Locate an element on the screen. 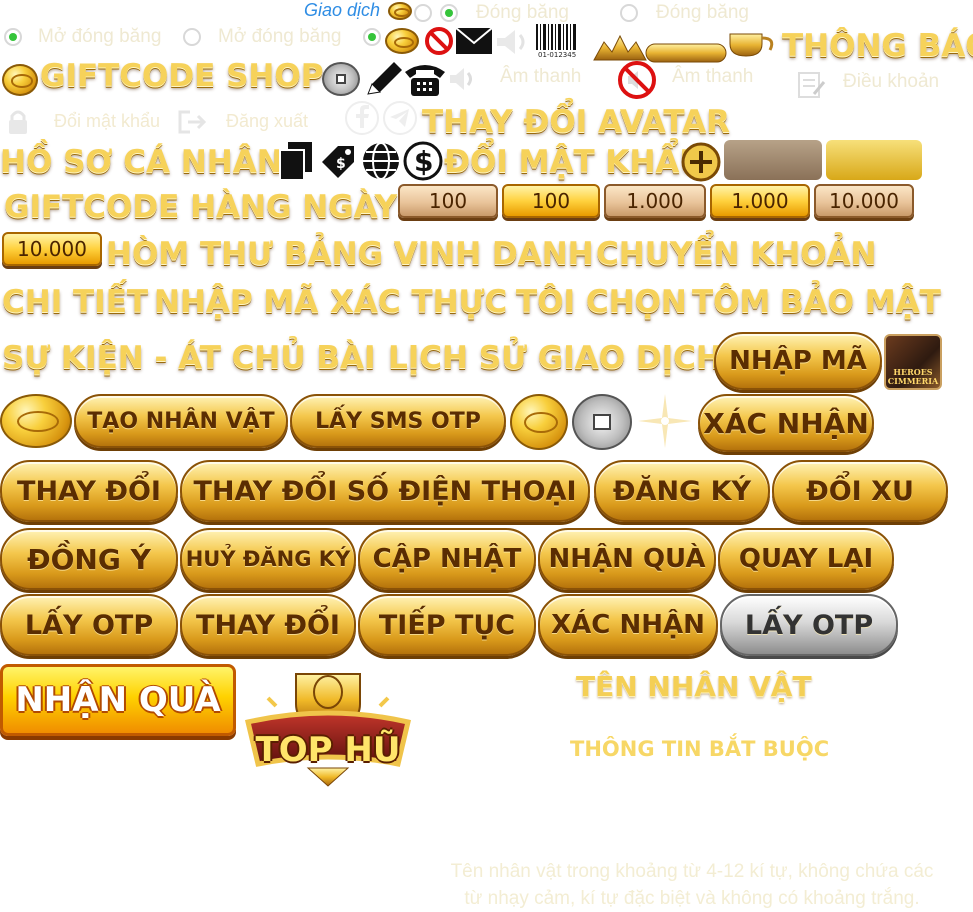 The image size is (973, 912). enter-code-title: NHẬP MÃ is located at coordinates (236, 302).